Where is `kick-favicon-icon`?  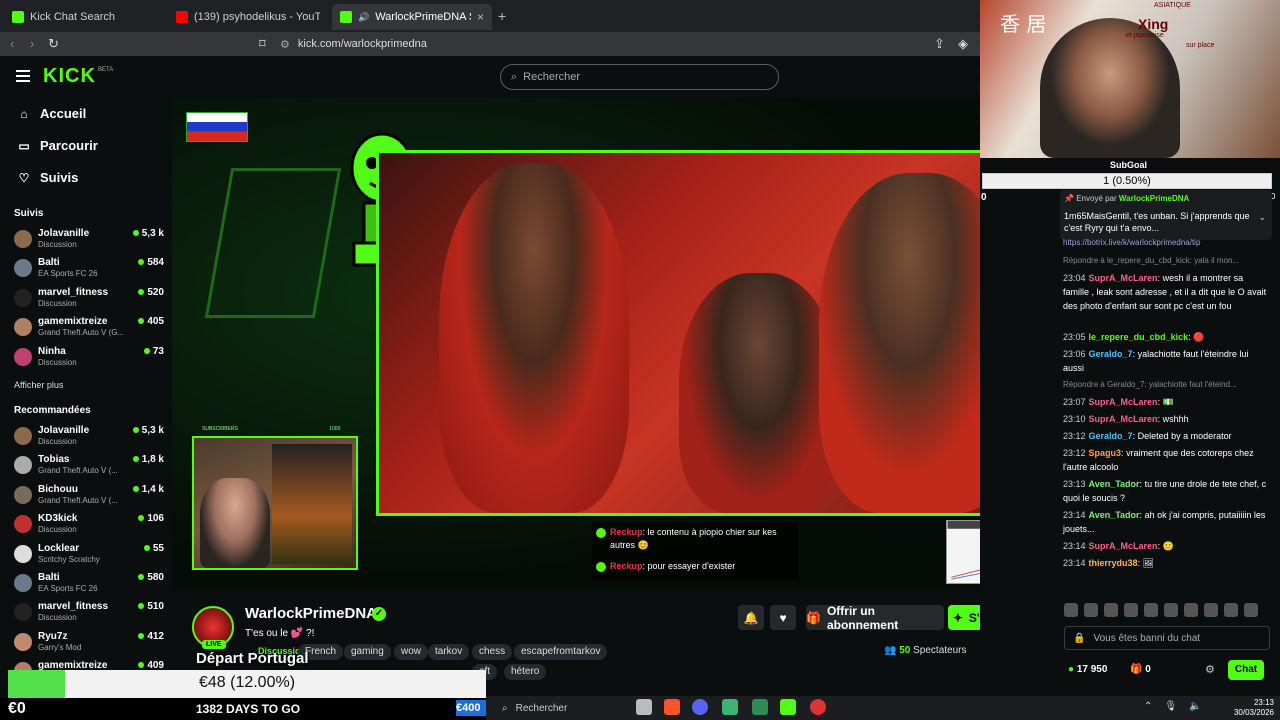 kick-favicon-icon is located at coordinates (18, 17).